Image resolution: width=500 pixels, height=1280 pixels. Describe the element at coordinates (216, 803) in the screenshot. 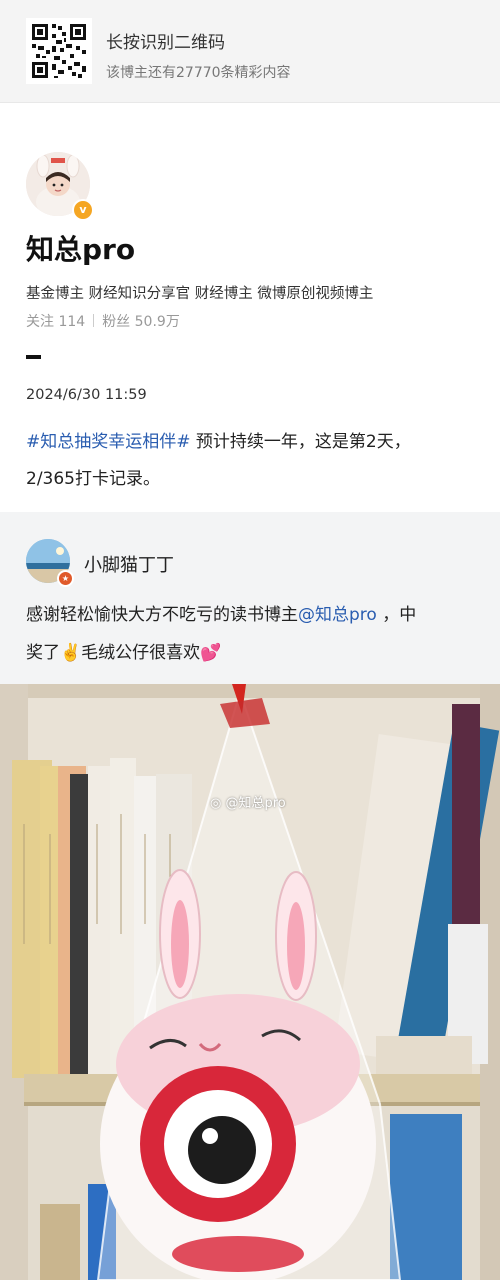

I see `weibo-logo-icon: ◎` at that location.